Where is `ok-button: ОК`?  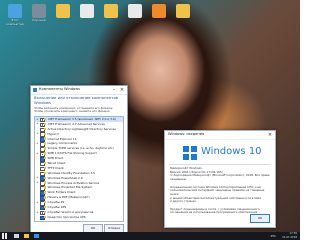
ok-button: ОК is located at coordinates (260, 218).